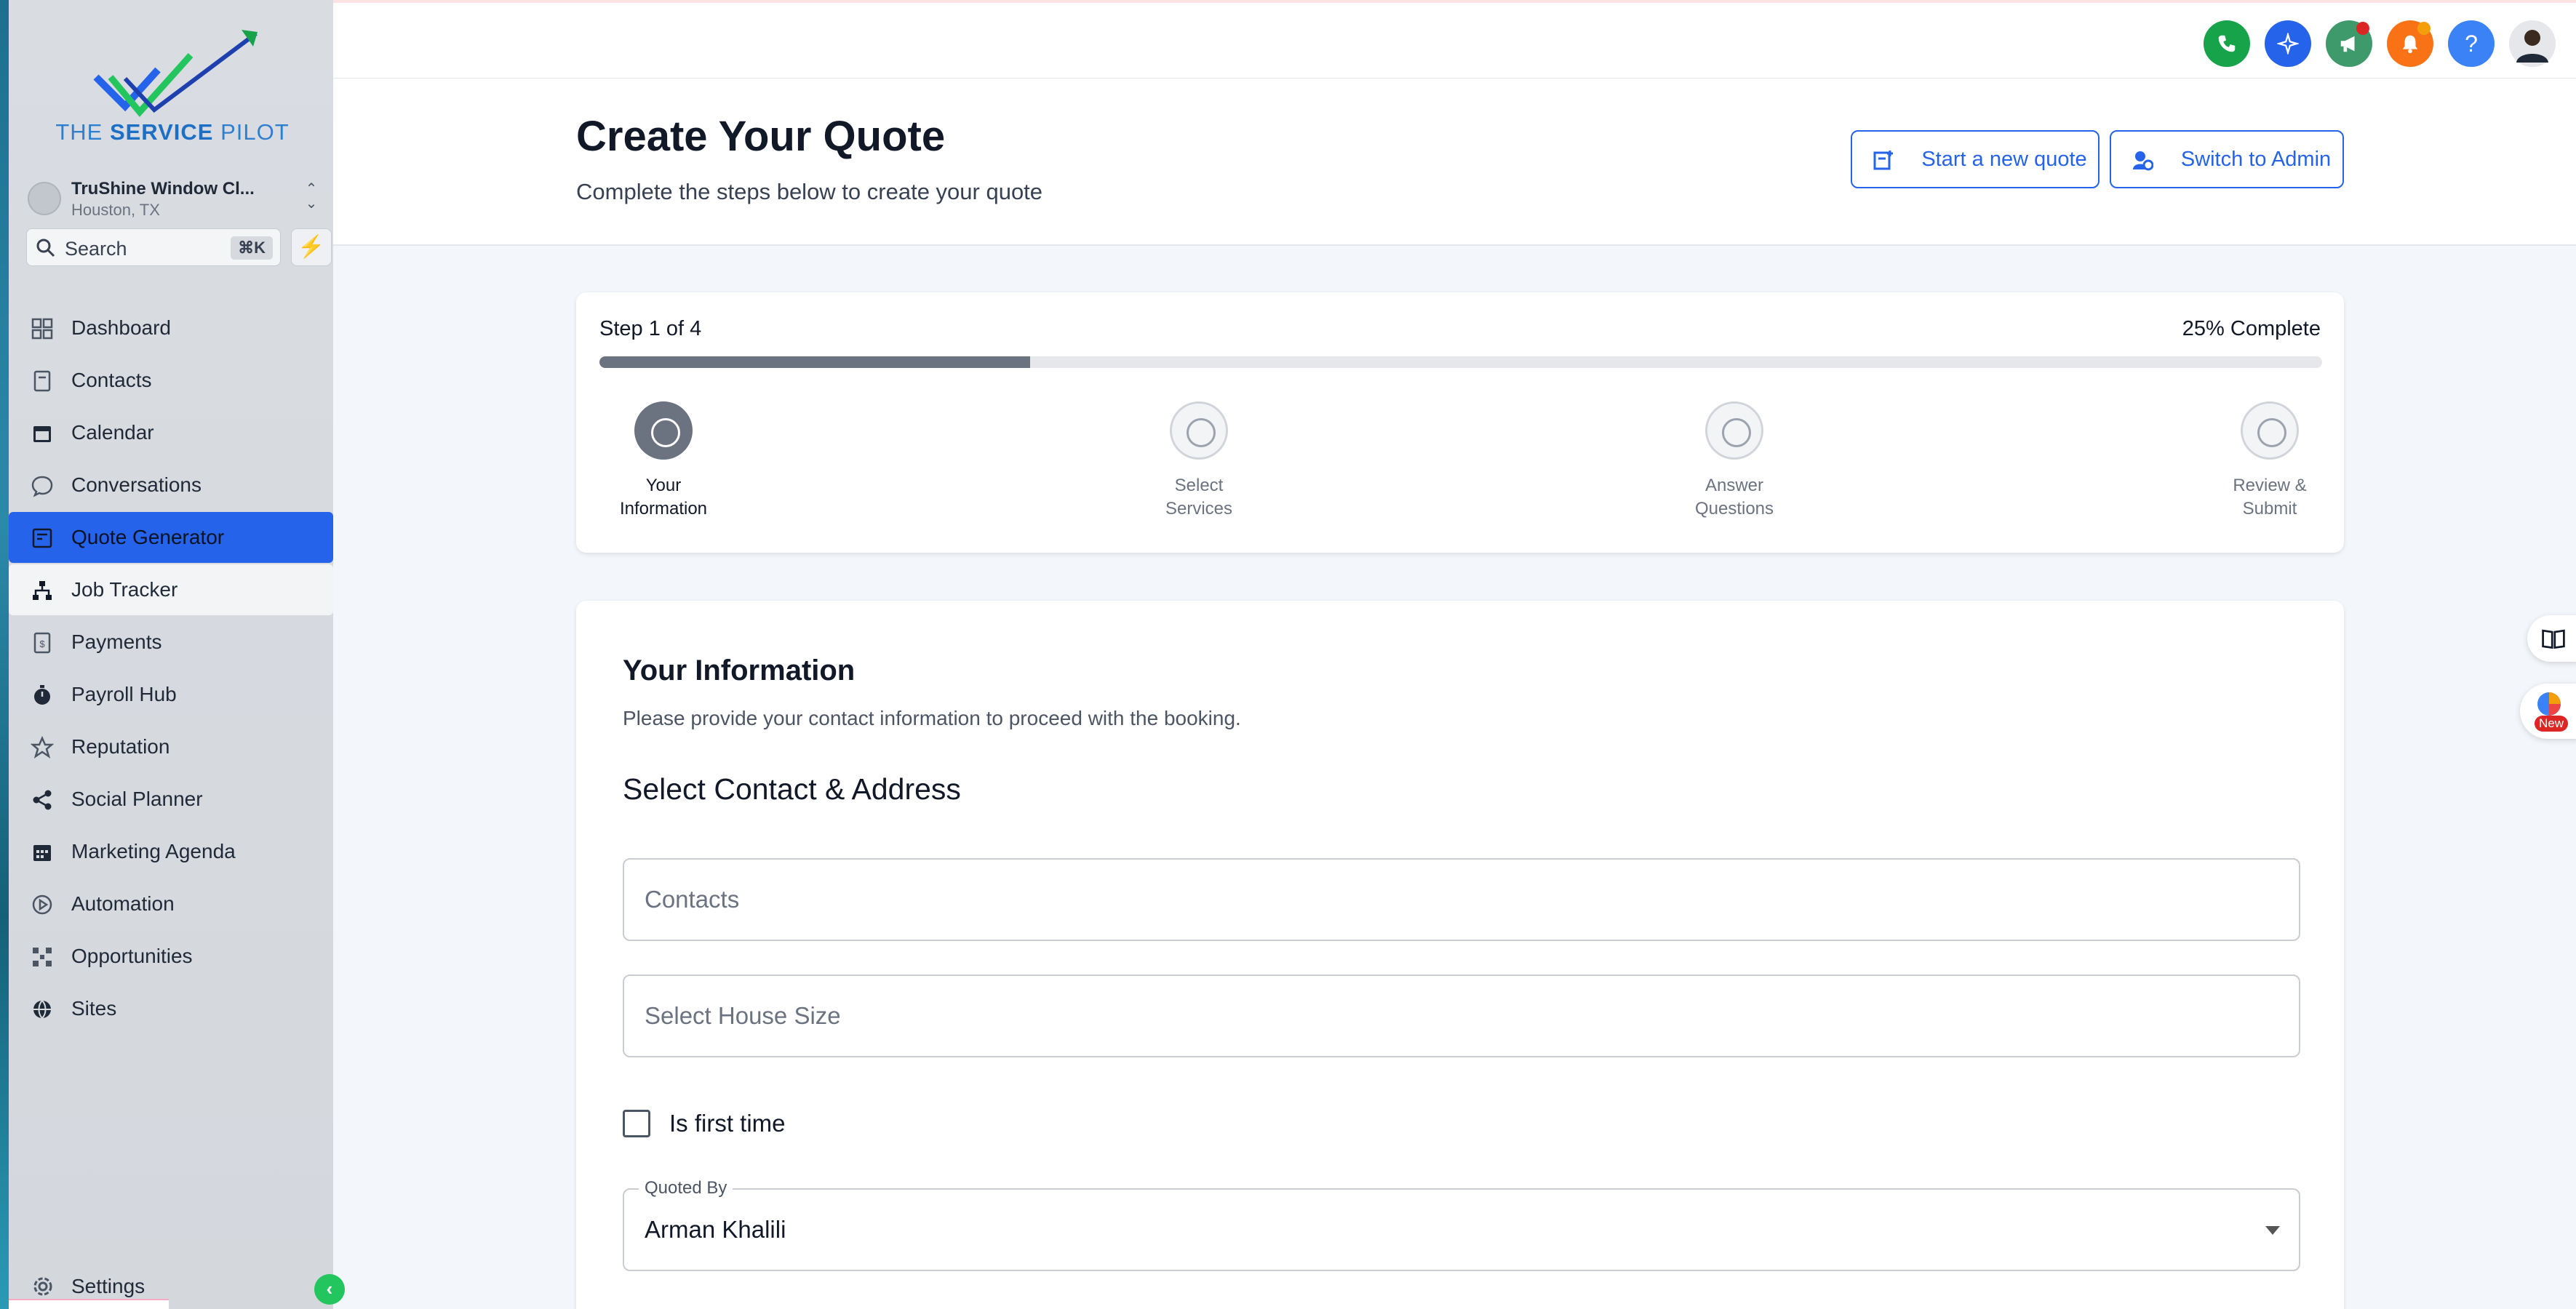 This screenshot has height=1309, width=2576. What do you see at coordinates (45, 248) in the screenshot?
I see `search-icon` at bounding box center [45, 248].